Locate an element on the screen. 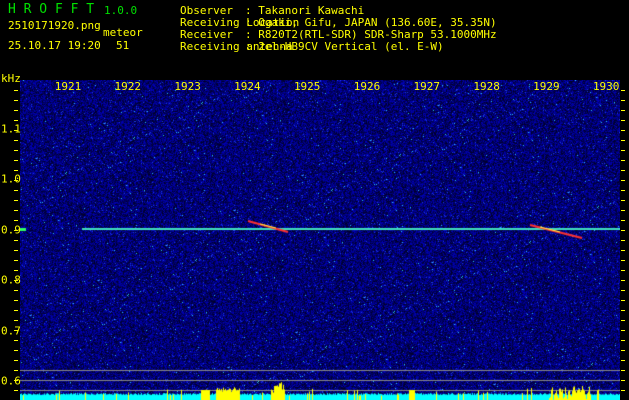 The image size is (629, 400). y-tick-label: 0.6 is located at coordinates (11, 381).